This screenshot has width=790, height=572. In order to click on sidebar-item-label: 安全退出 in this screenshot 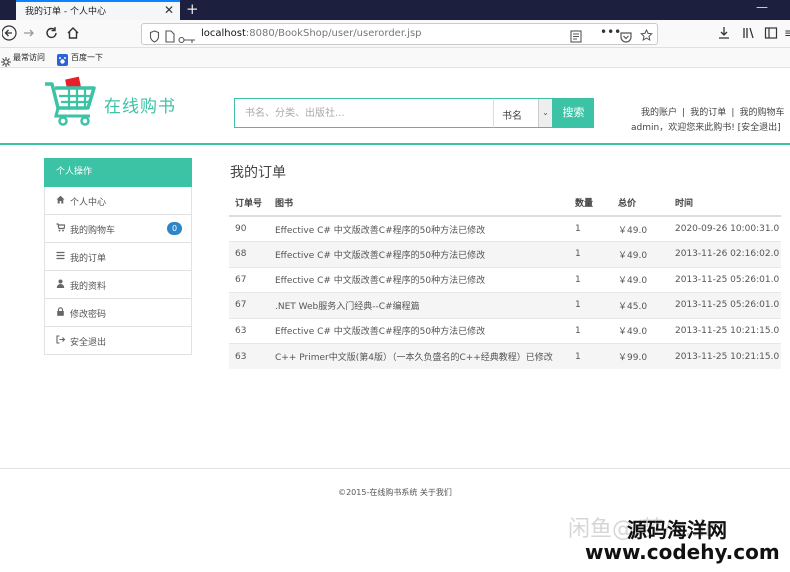, I will do `click(88, 343)`.